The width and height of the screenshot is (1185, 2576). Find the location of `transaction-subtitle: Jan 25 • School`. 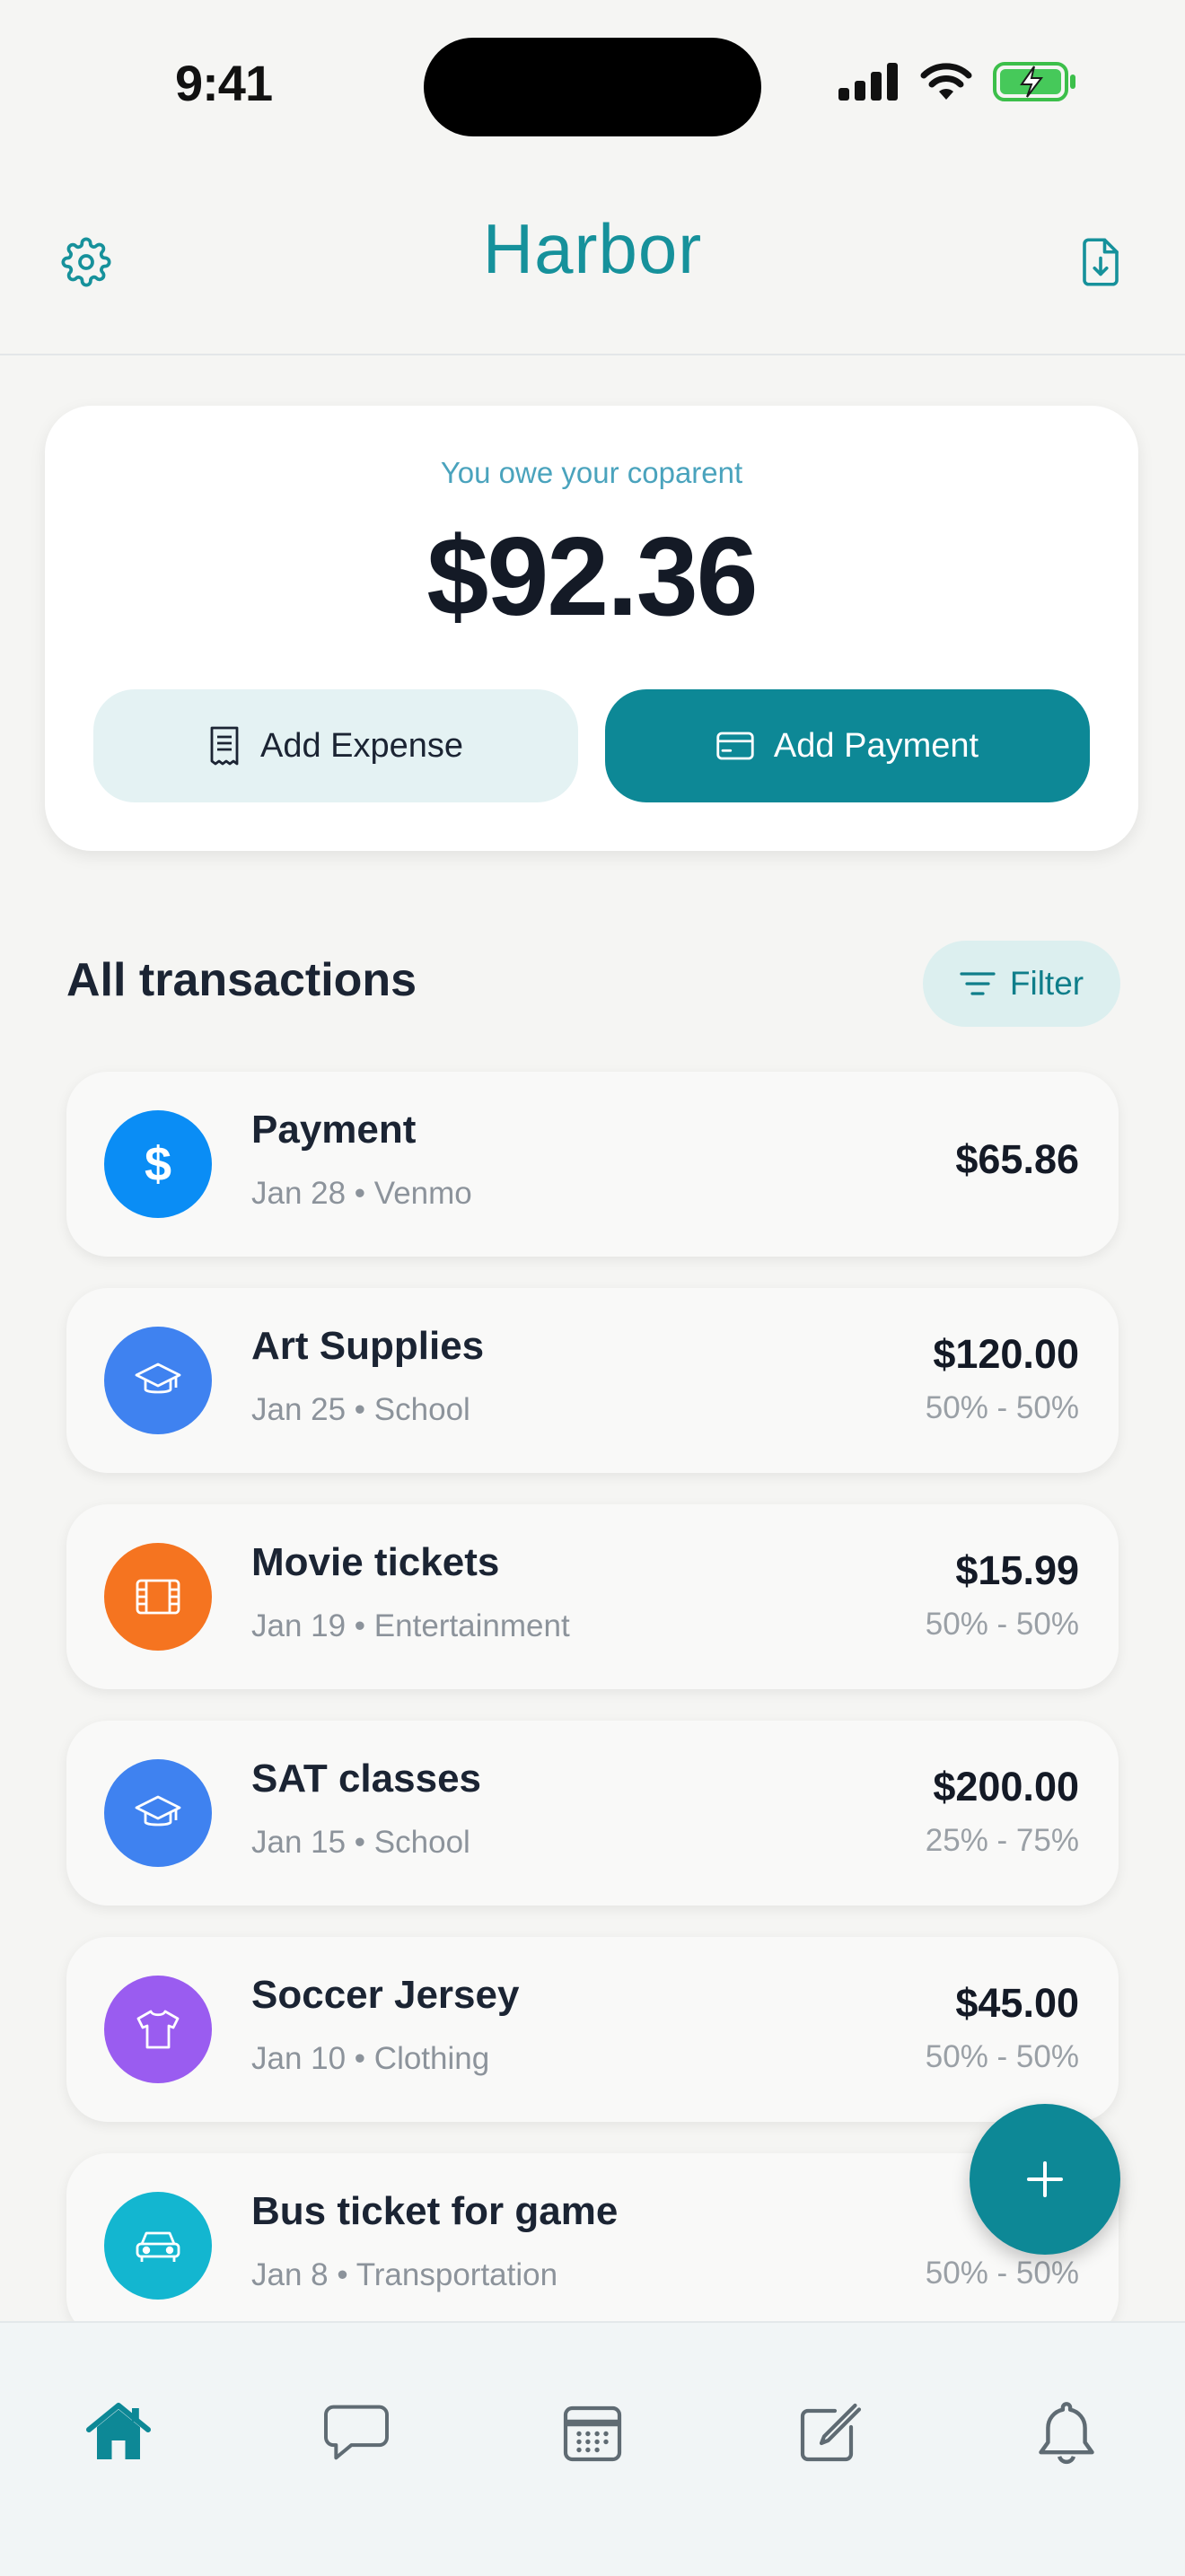

transaction-subtitle: Jan 25 • School is located at coordinates (360, 1409).